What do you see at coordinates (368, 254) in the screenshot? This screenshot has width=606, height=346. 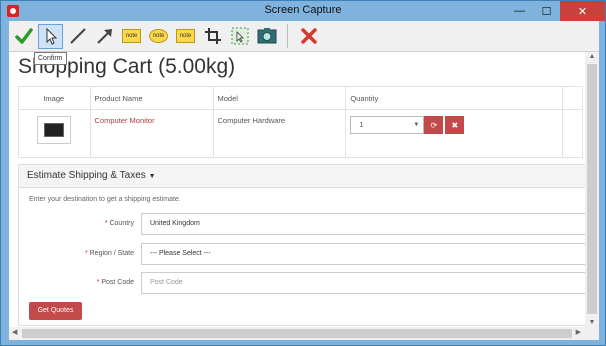 I see `region-select: --- Please Select ---` at bounding box center [368, 254].